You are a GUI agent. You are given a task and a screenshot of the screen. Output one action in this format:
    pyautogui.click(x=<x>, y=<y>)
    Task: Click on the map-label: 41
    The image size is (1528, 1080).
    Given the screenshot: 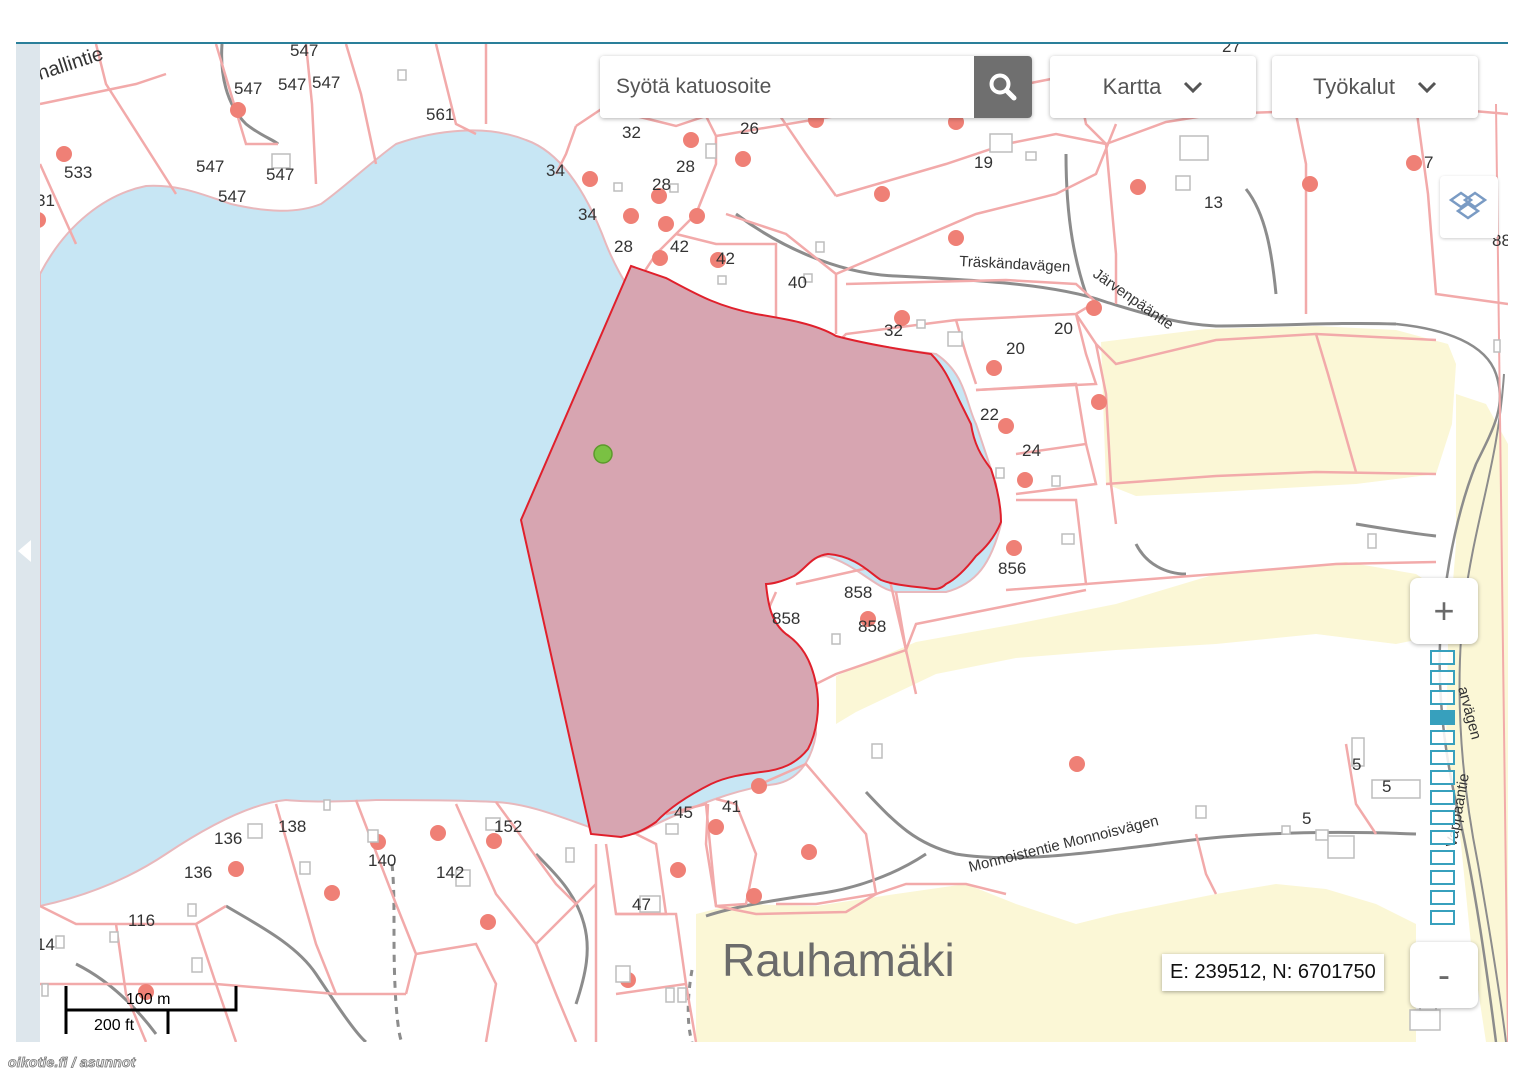 What is the action you would take?
    pyautogui.click(x=731, y=806)
    